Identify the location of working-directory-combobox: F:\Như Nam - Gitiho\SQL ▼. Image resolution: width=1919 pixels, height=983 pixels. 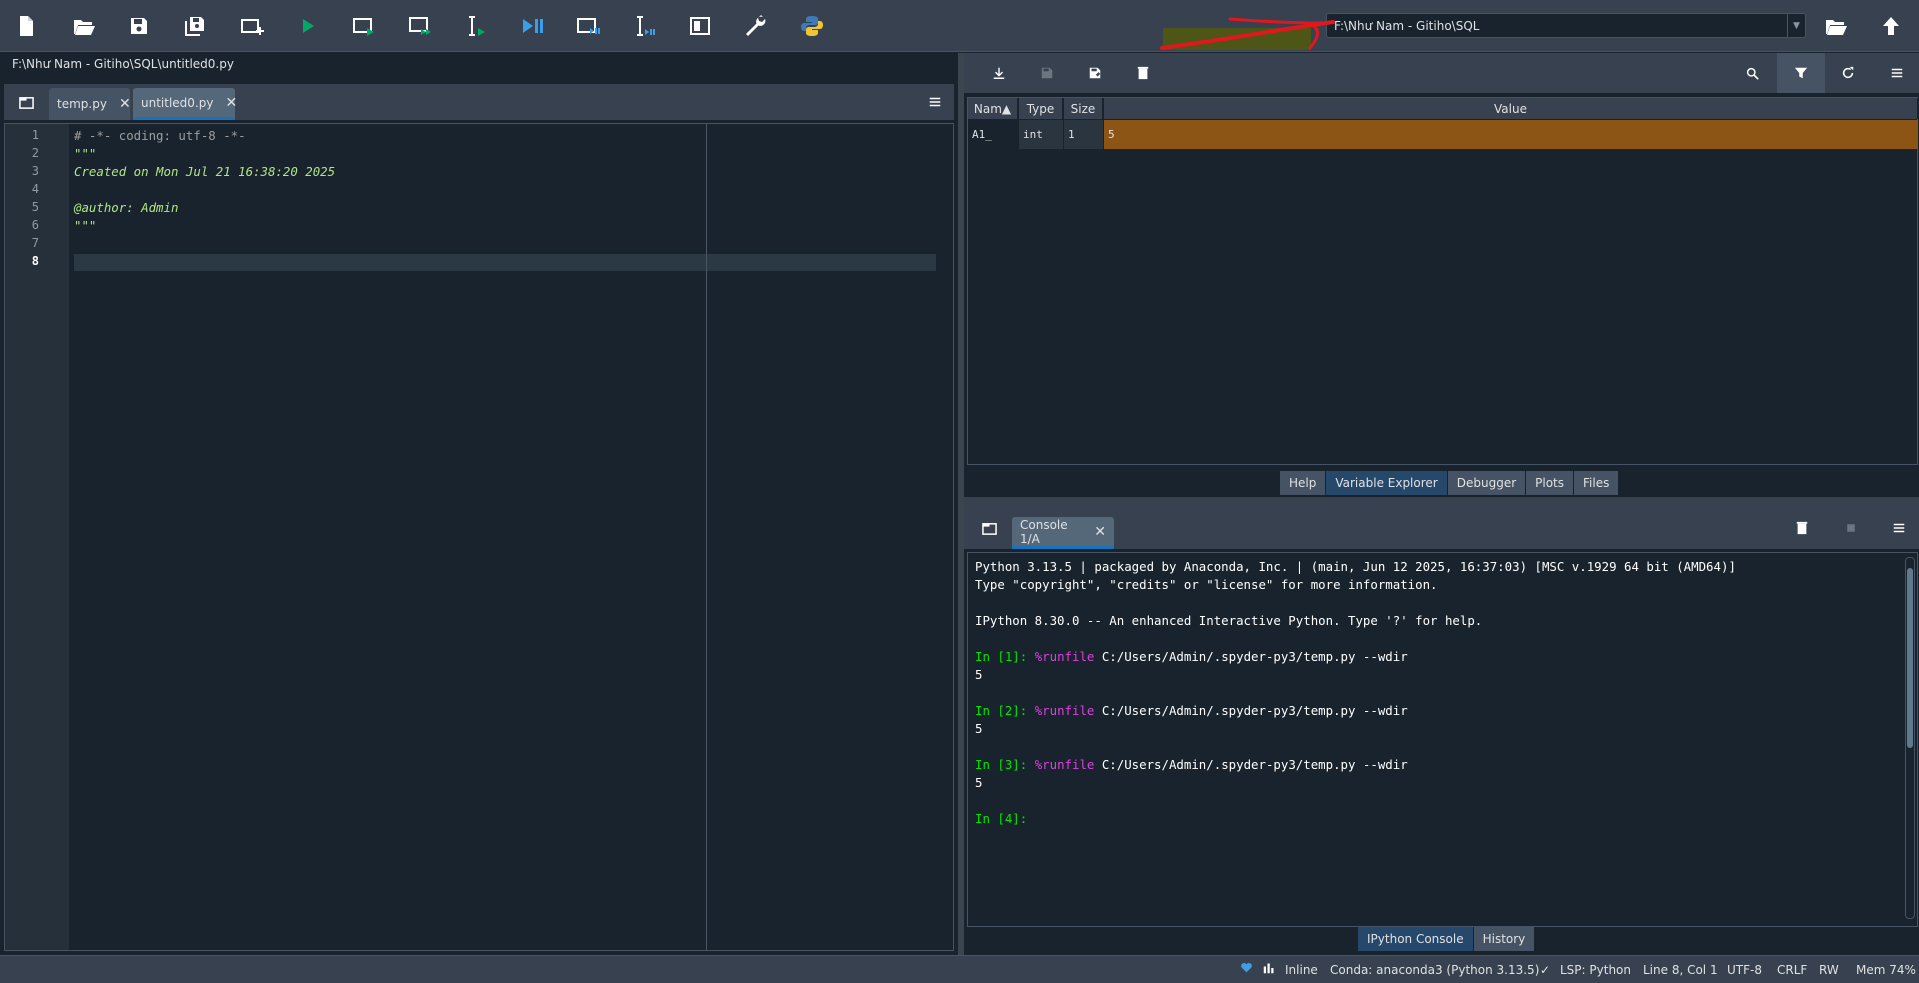
(1566, 25).